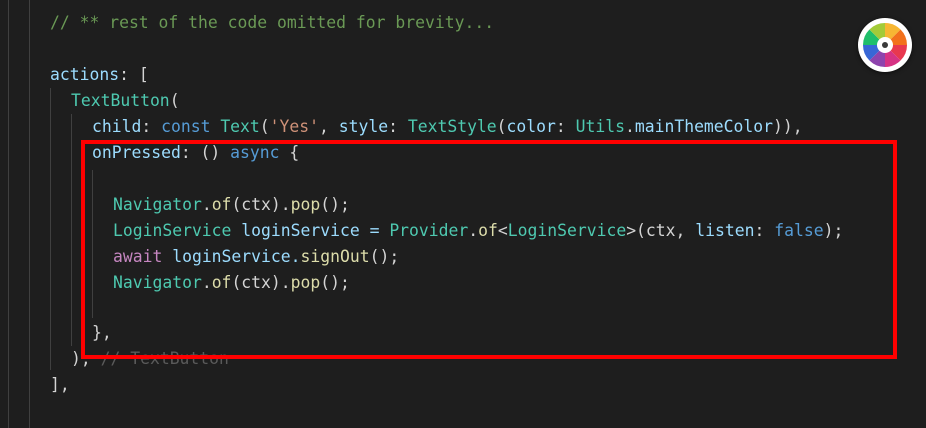 This screenshot has height=428, width=926. I want to click on loginservice-class: LoginService, so click(172, 230).